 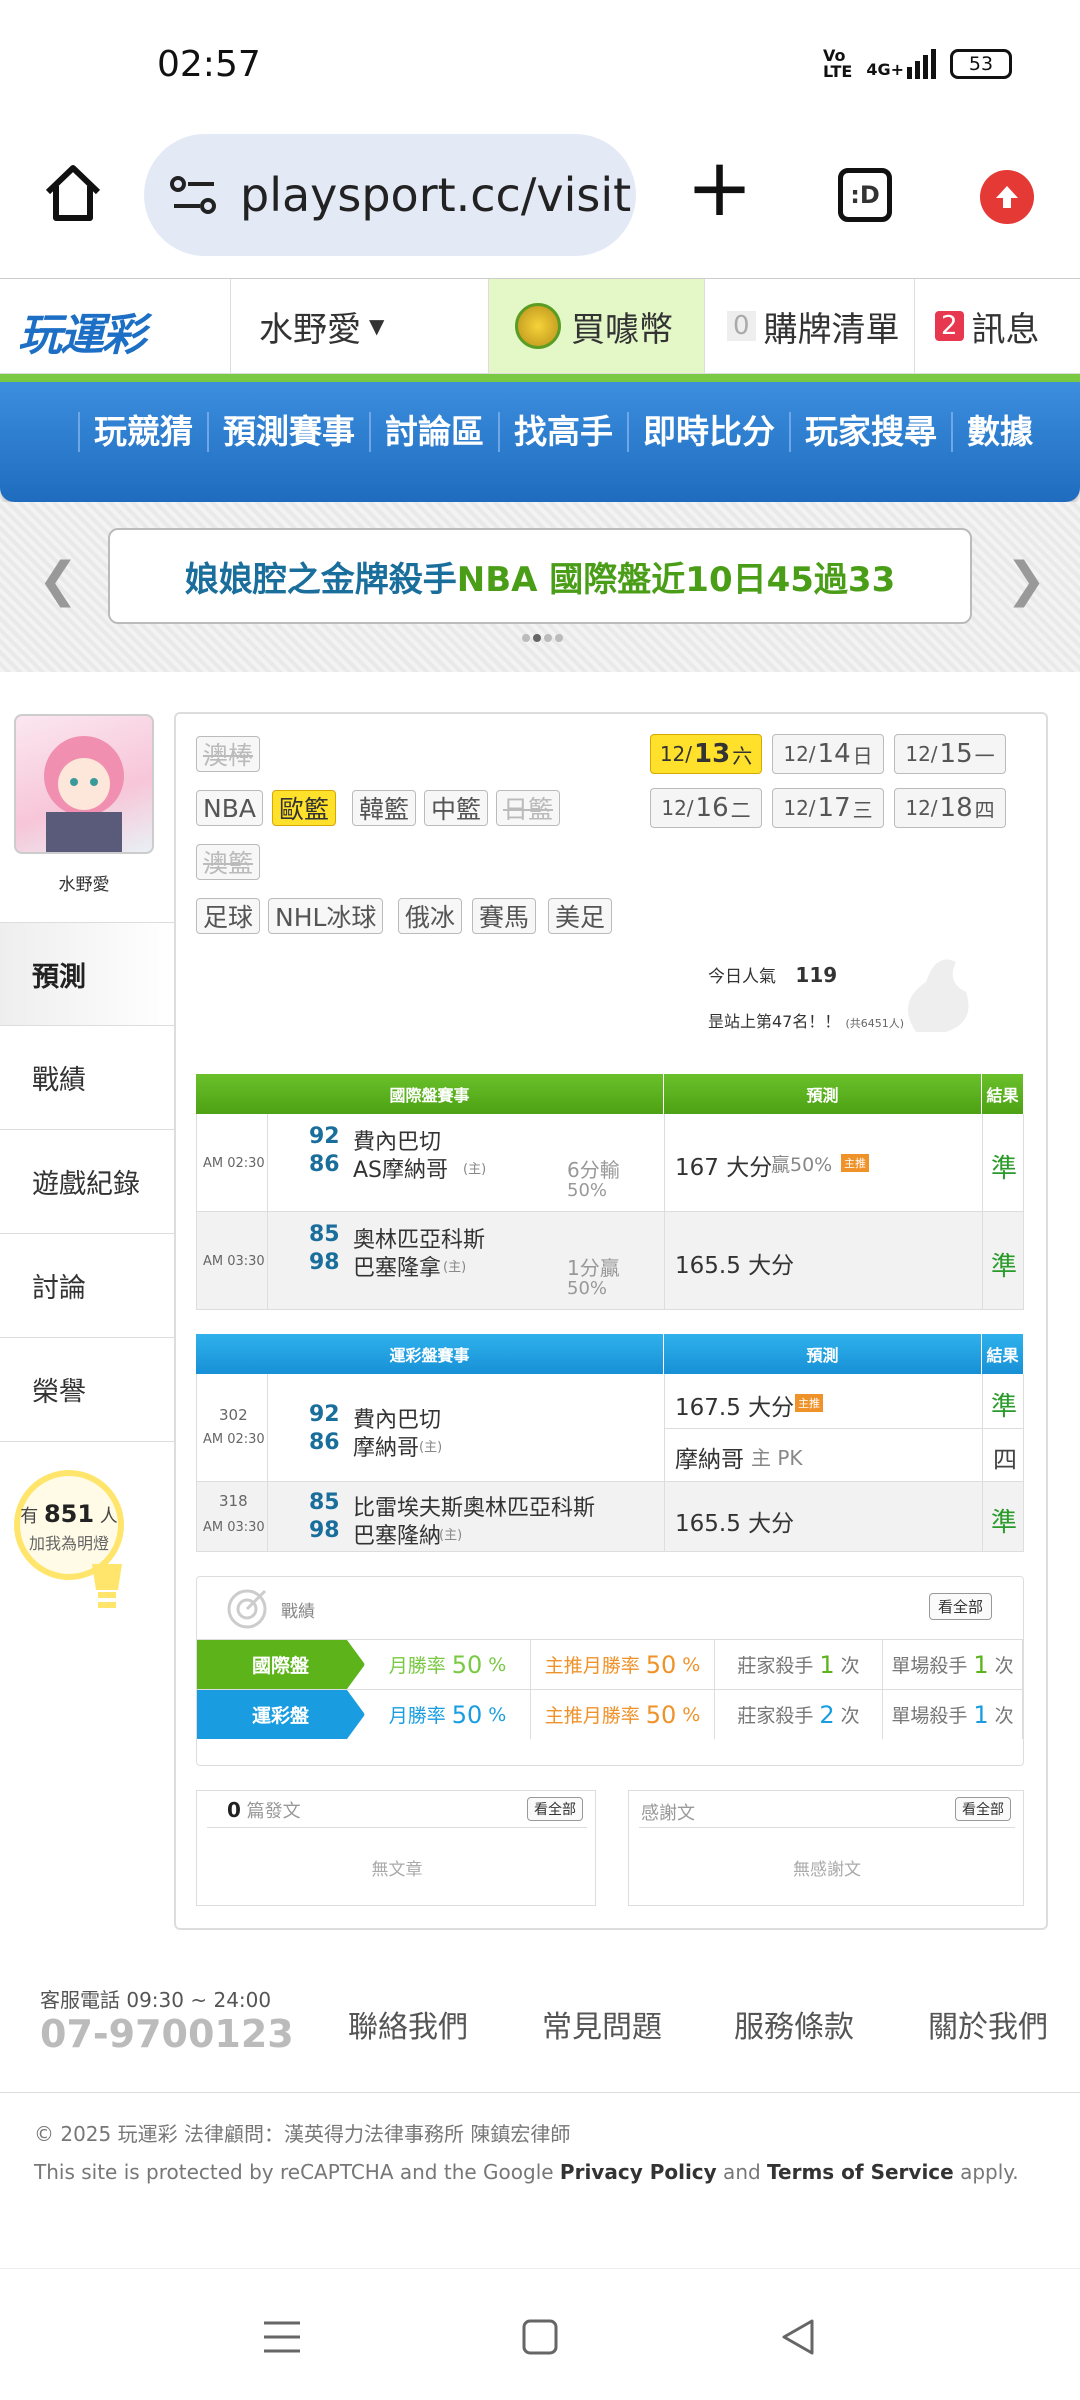 What do you see at coordinates (528, 808) in the screenshot?
I see `sport-tag: 日籃` at bounding box center [528, 808].